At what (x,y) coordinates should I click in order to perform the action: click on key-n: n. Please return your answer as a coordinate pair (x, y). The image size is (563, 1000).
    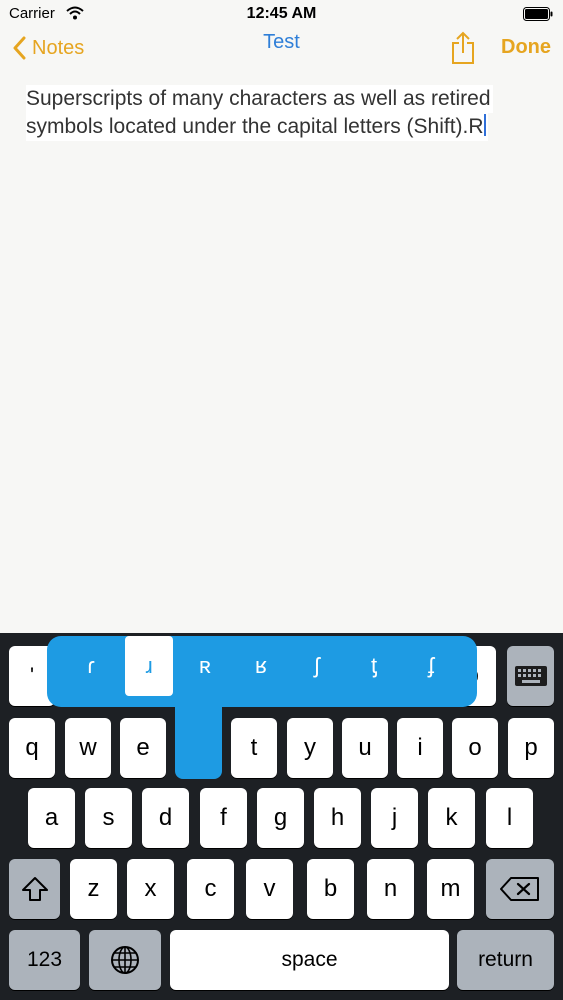
    Looking at the image, I should click on (390, 889).